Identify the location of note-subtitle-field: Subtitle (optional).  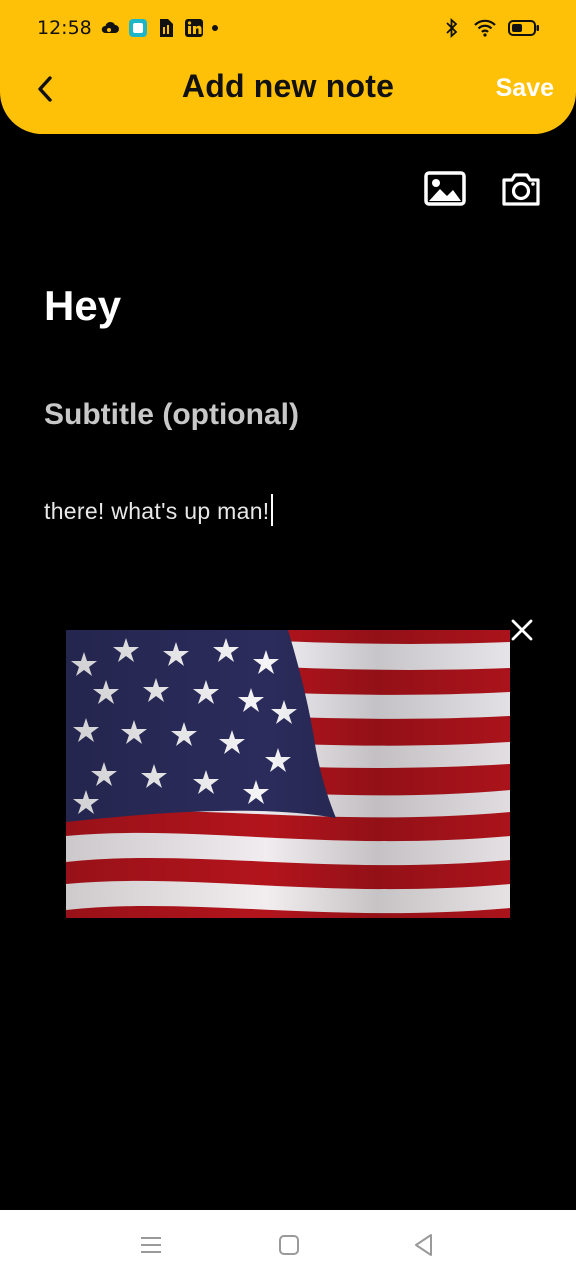
(171, 415).